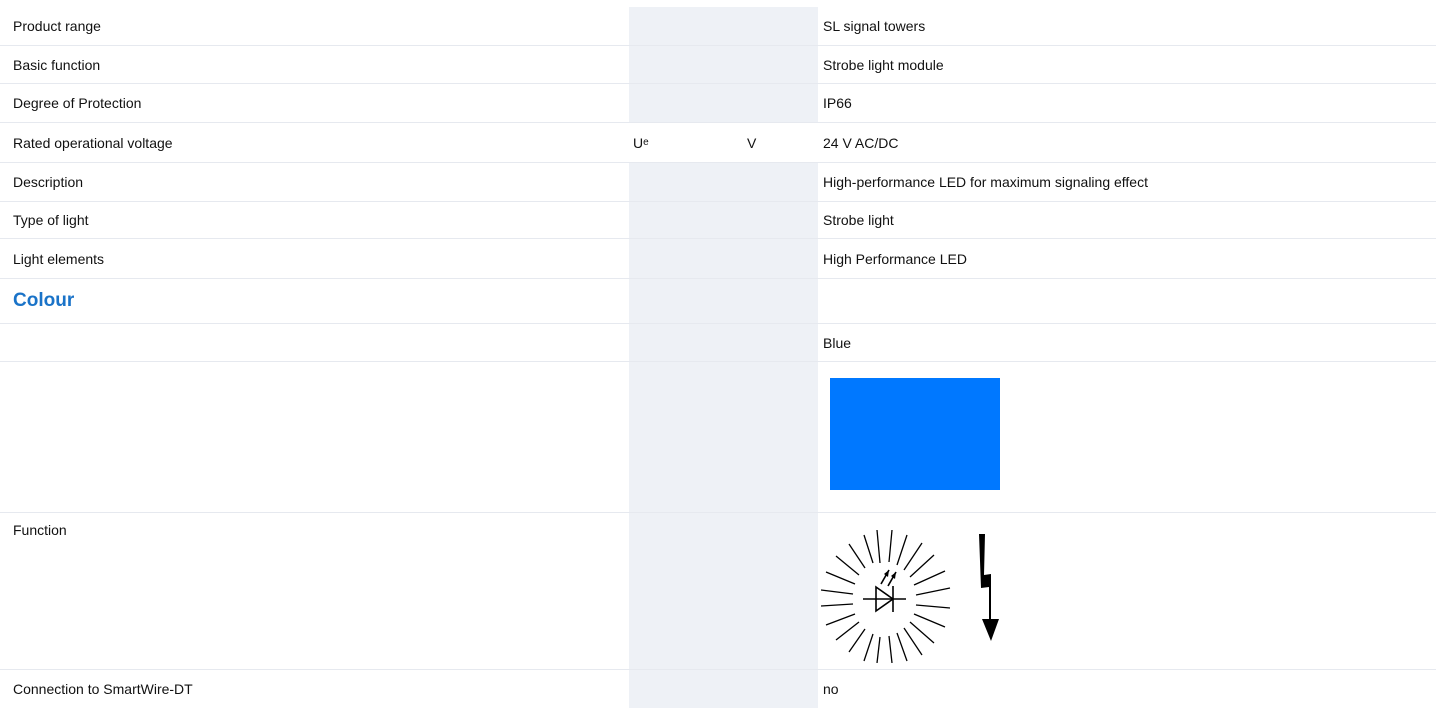 This screenshot has height=715, width=1436. What do you see at coordinates (837, 103) in the screenshot?
I see `row-value: IP66` at bounding box center [837, 103].